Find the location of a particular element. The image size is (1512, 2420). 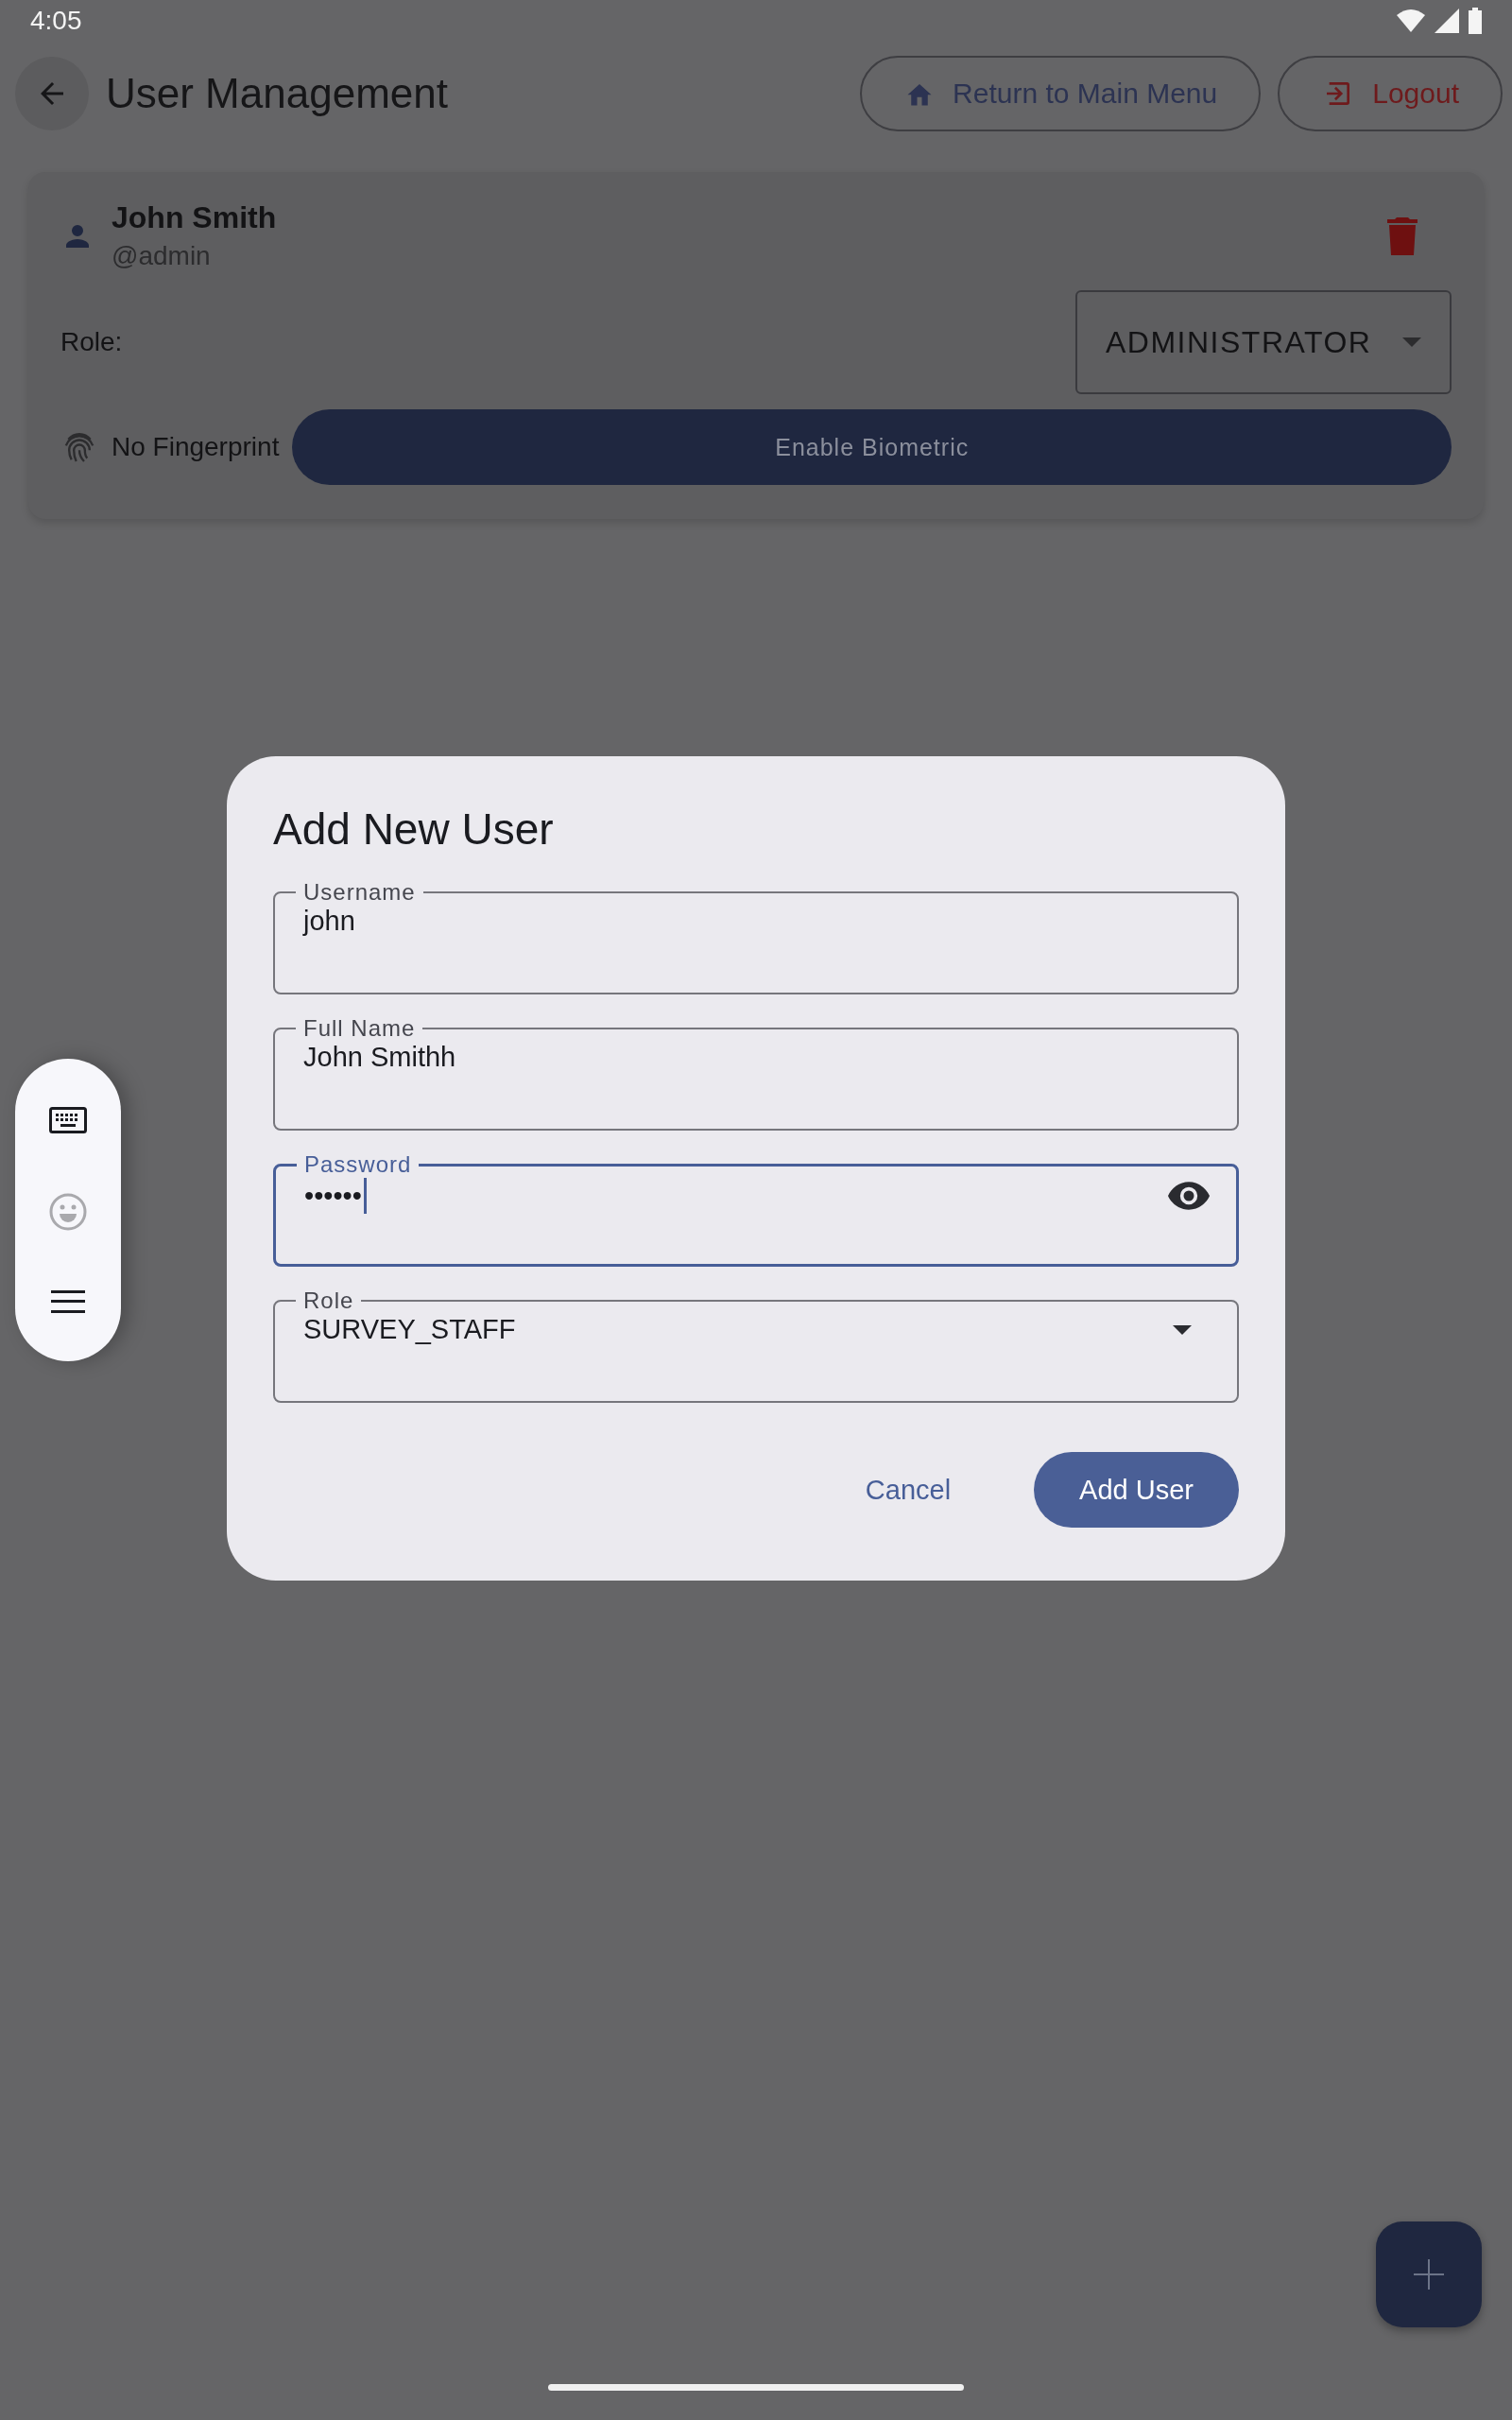

emoji-button is located at coordinates (68, 1212).